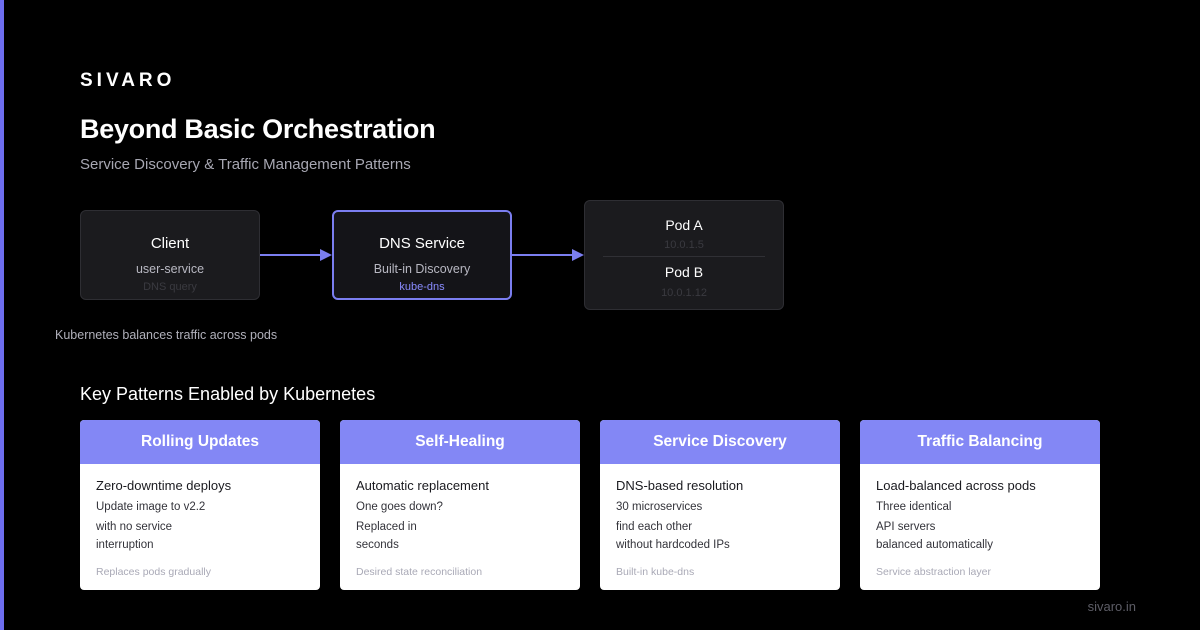 The width and height of the screenshot is (1200, 630). What do you see at coordinates (399, 507) in the screenshot?
I see `card-line: One goes down?` at bounding box center [399, 507].